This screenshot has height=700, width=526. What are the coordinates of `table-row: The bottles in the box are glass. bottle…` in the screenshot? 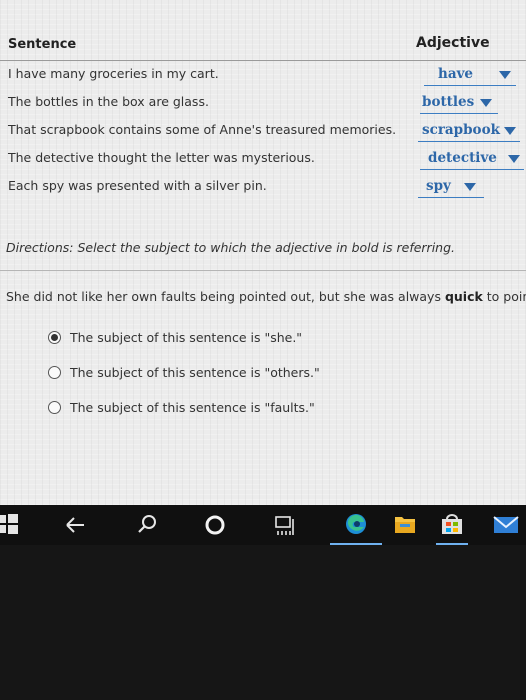 It's located at (263, 103).